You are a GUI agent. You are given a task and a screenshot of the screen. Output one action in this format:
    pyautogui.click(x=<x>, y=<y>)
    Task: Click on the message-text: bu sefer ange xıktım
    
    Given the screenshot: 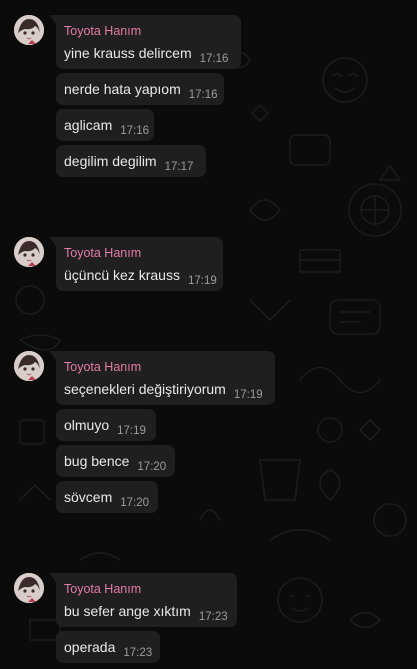 What is the action you would take?
    pyautogui.click(x=127, y=611)
    